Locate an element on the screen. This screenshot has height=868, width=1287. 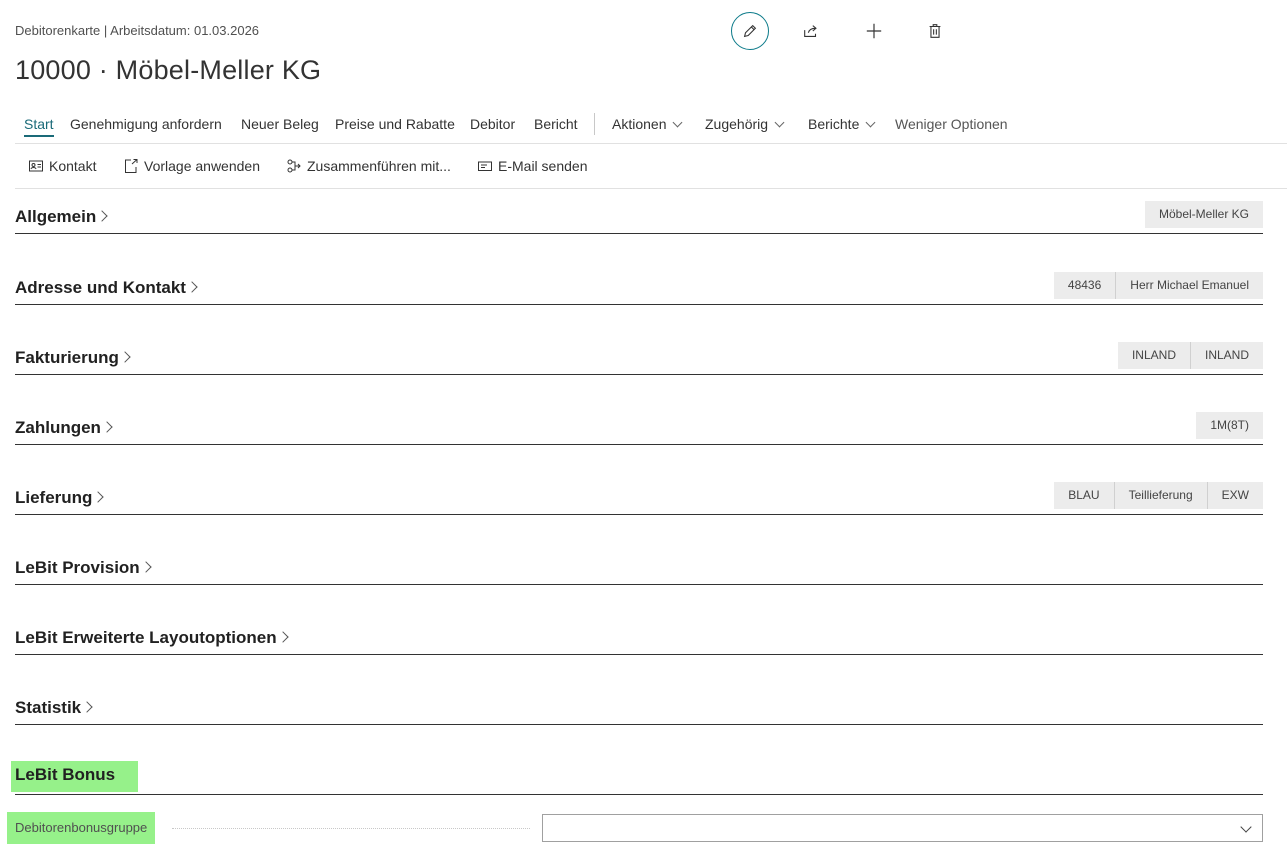
section-fakturierung-header: Fakturierung is located at coordinates (73, 358).